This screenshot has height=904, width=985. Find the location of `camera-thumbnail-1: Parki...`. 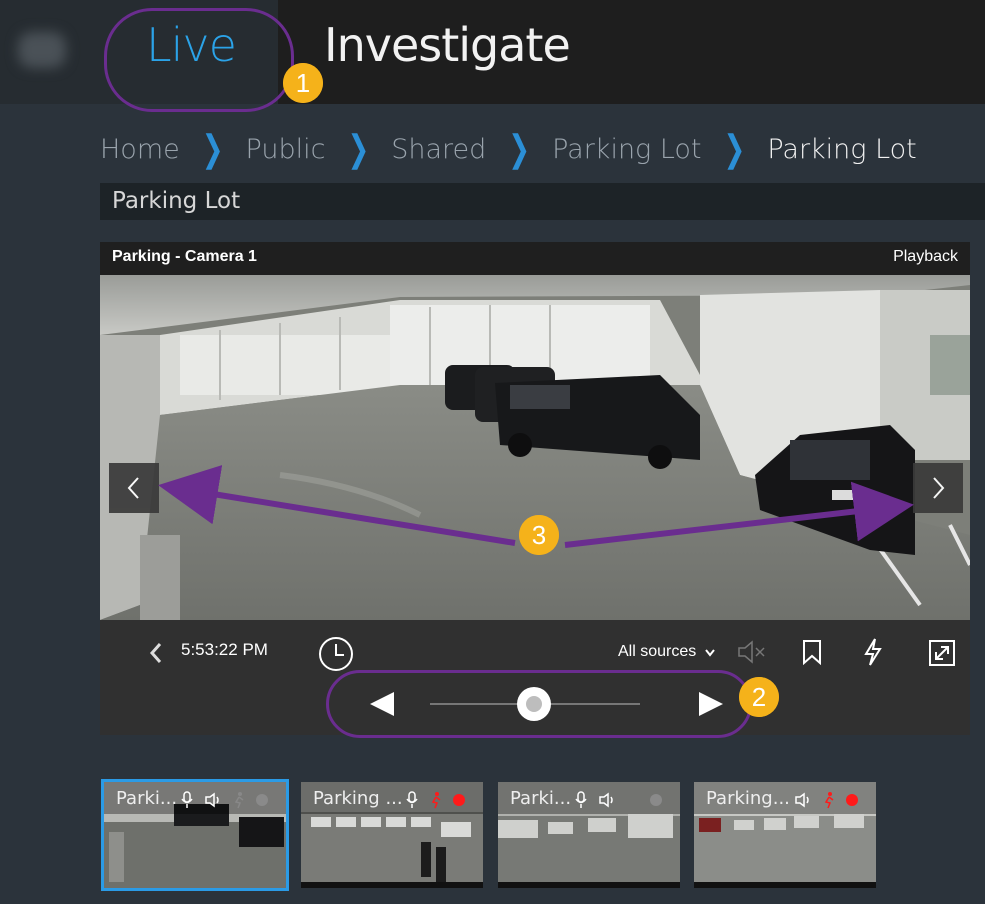

camera-thumbnail-1: Parki... is located at coordinates (195, 835).